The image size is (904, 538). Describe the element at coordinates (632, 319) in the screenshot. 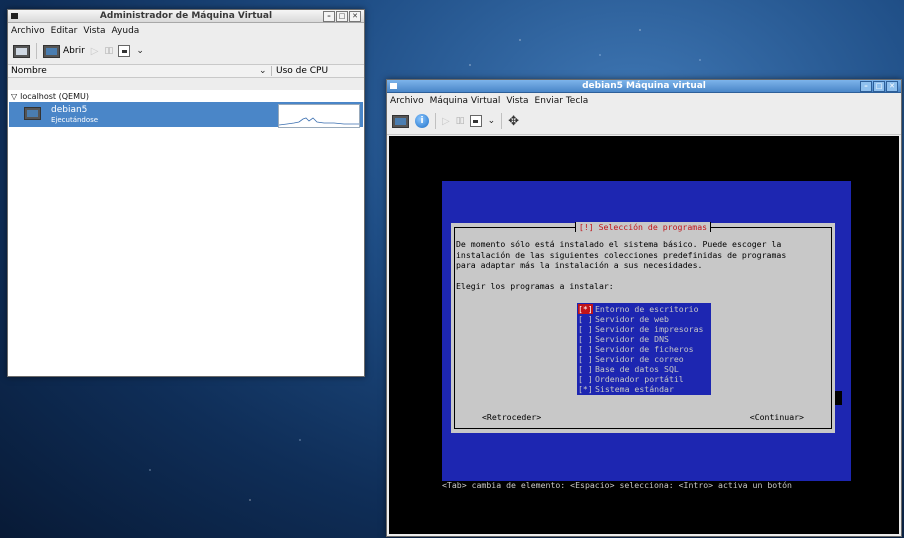

I see `option-label: Servidor de web` at that location.